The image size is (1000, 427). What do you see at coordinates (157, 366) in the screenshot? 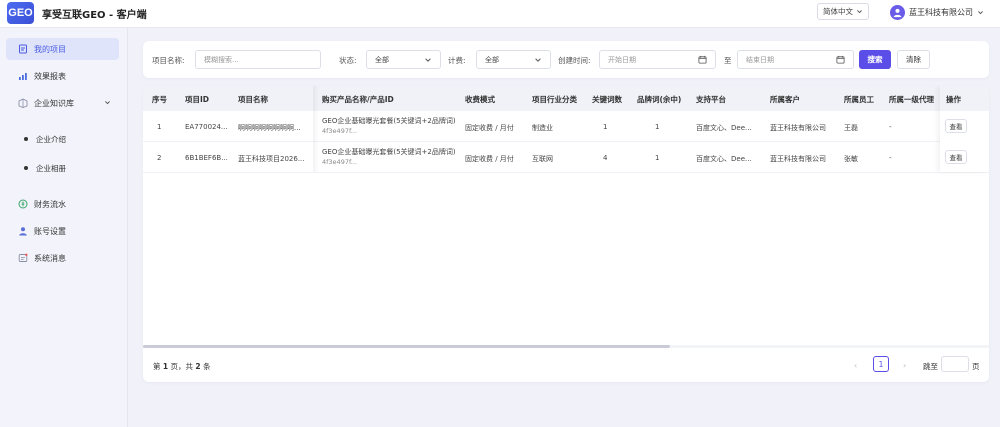
I see `summary-prefix: 第` at bounding box center [157, 366].